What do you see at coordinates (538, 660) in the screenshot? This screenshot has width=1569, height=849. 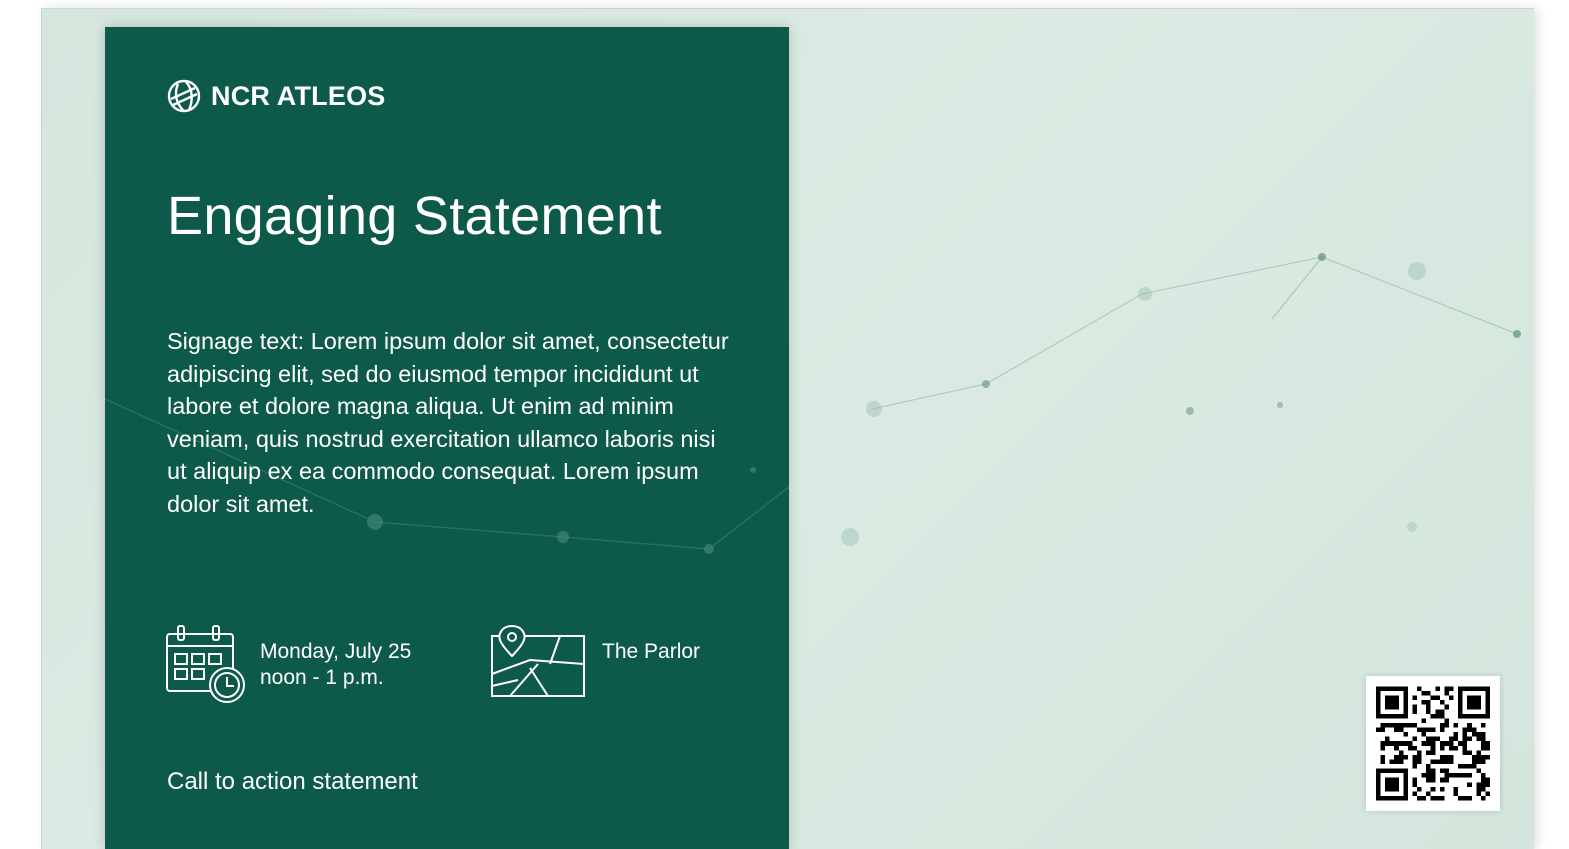 I see `map-pin-icon` at bounding box center [538, 660].